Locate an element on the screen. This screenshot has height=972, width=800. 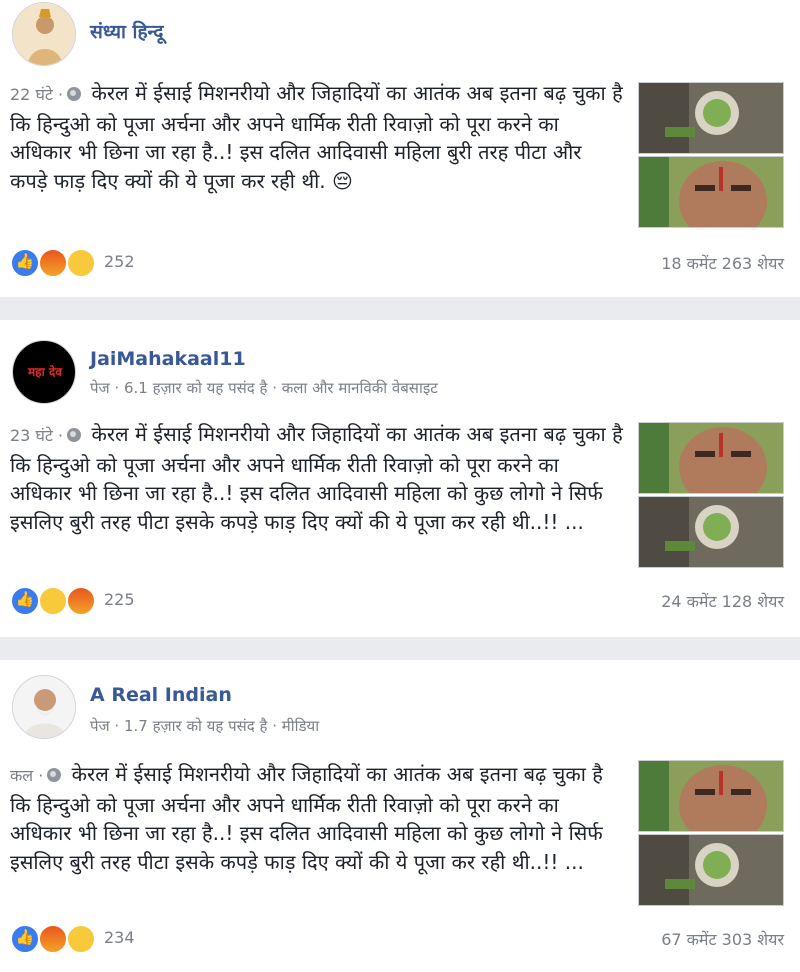
avatar-logo-text: महा देव is located at coordinates (45, 372).